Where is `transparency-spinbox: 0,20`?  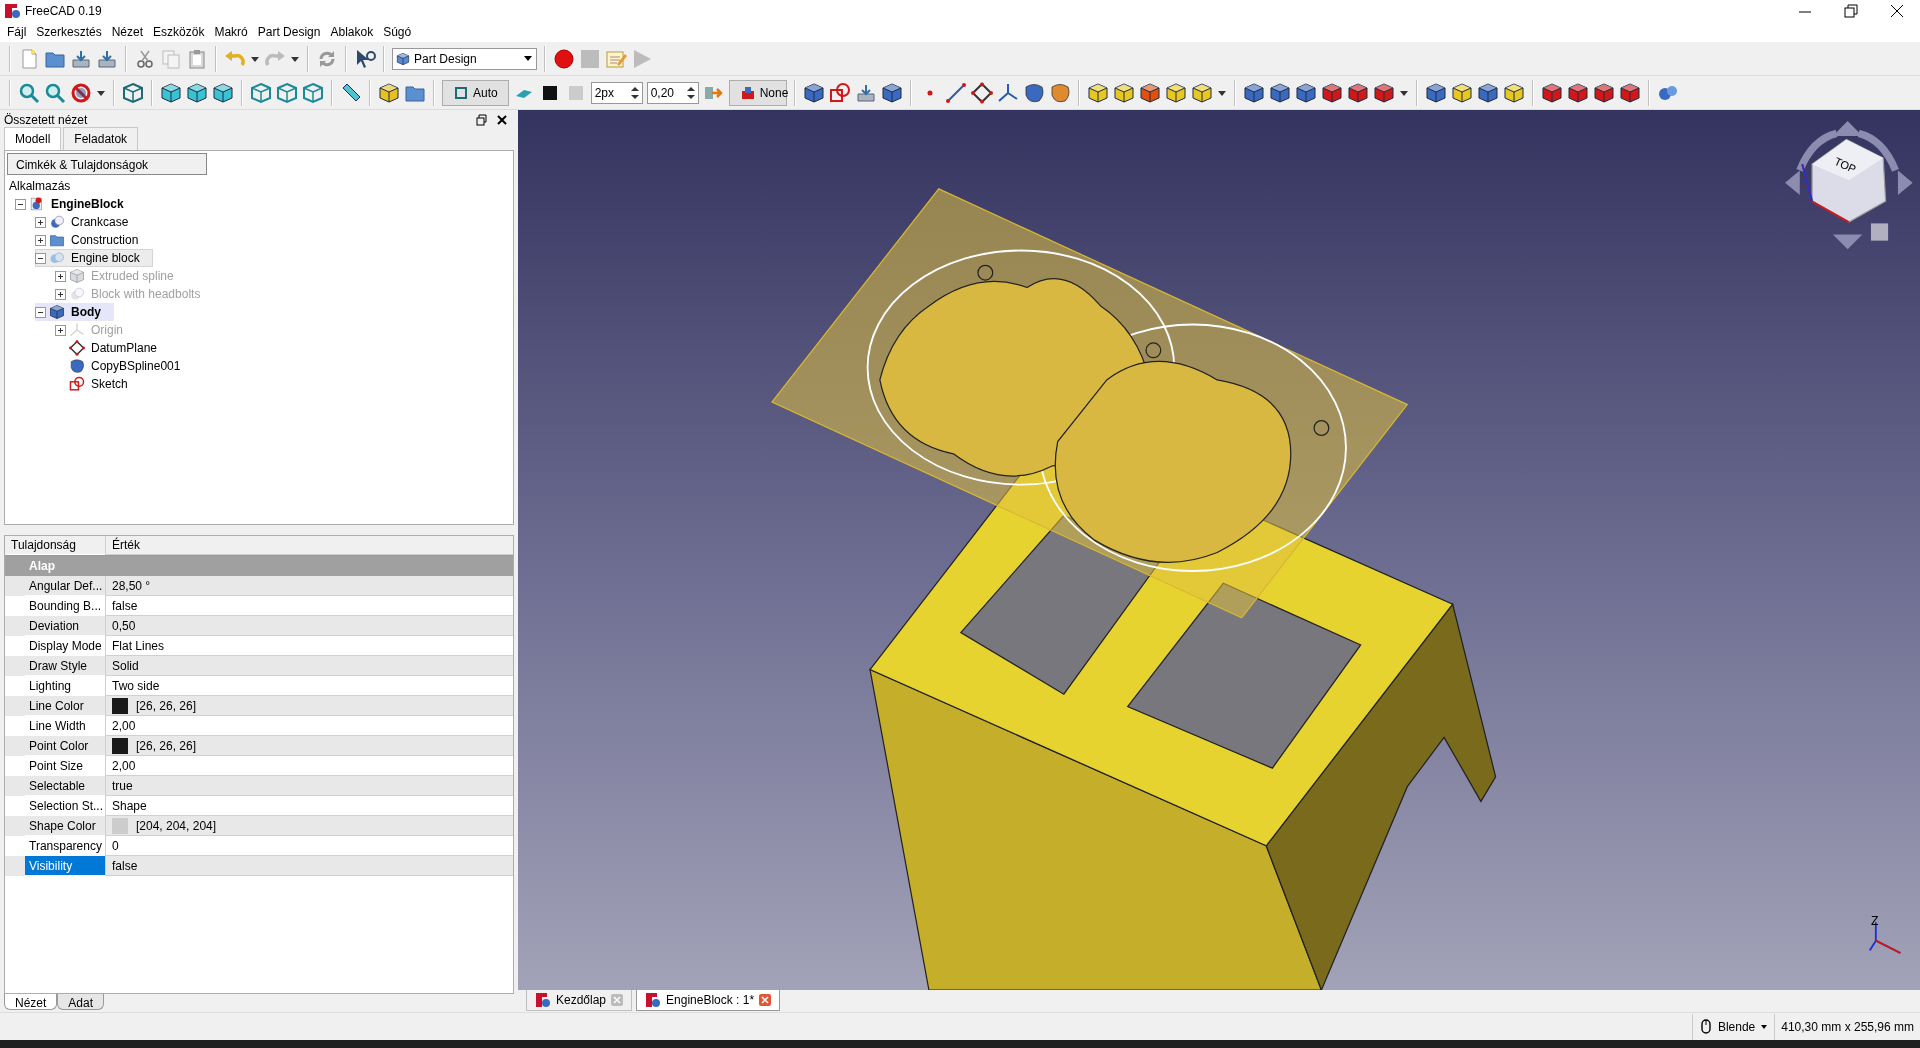 transparency-spinbox: 0,20 is located at coordinates (672, 92).